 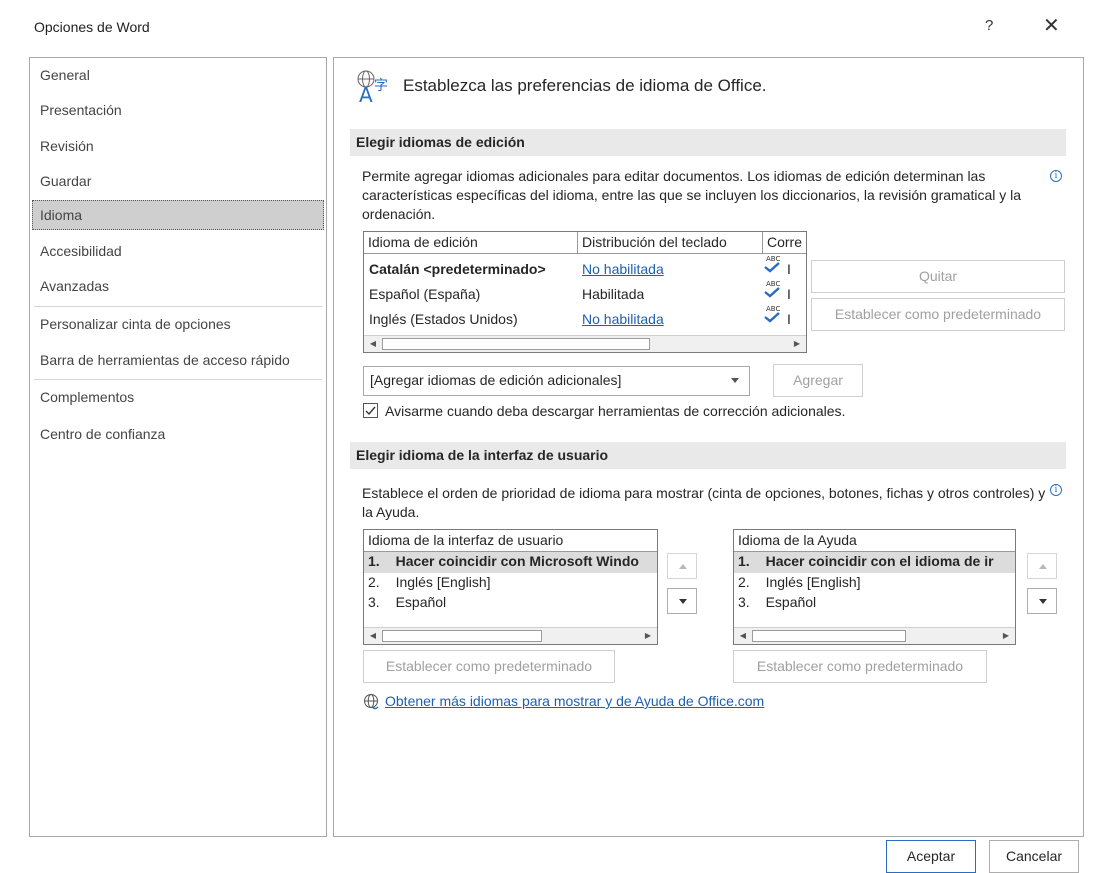 I want to click on set-default-language-button: Establecer como predeterminado, so click(x=938, y=314).